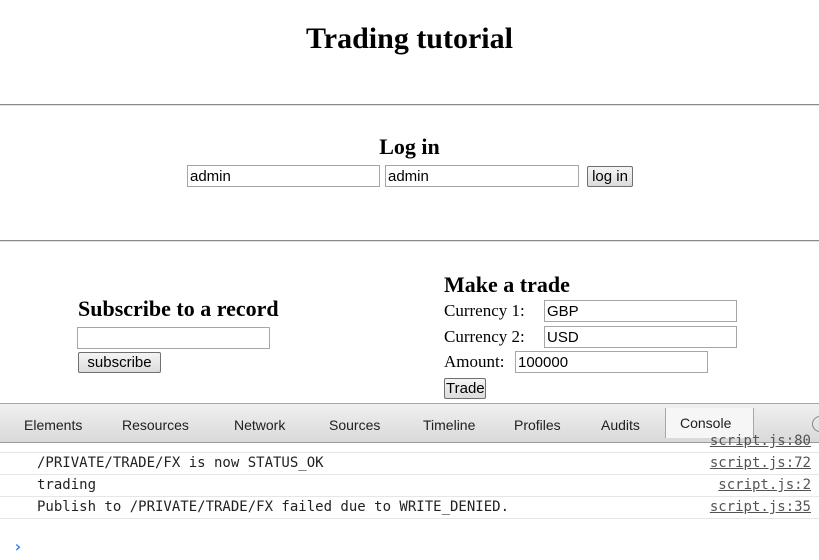 This screenshot has width=819, height=560. I want to click on currency2-input, so click(640, 337).